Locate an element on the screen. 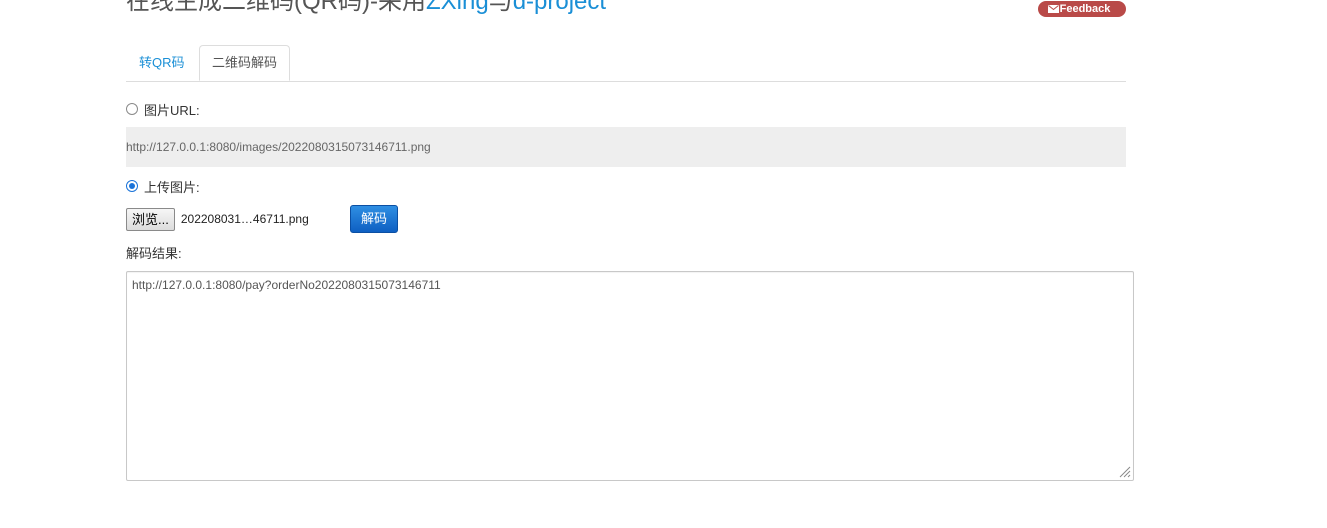 This screenshot has width=1327, height=528. result-label: 解码结果: is located at coordinates (154, 253).